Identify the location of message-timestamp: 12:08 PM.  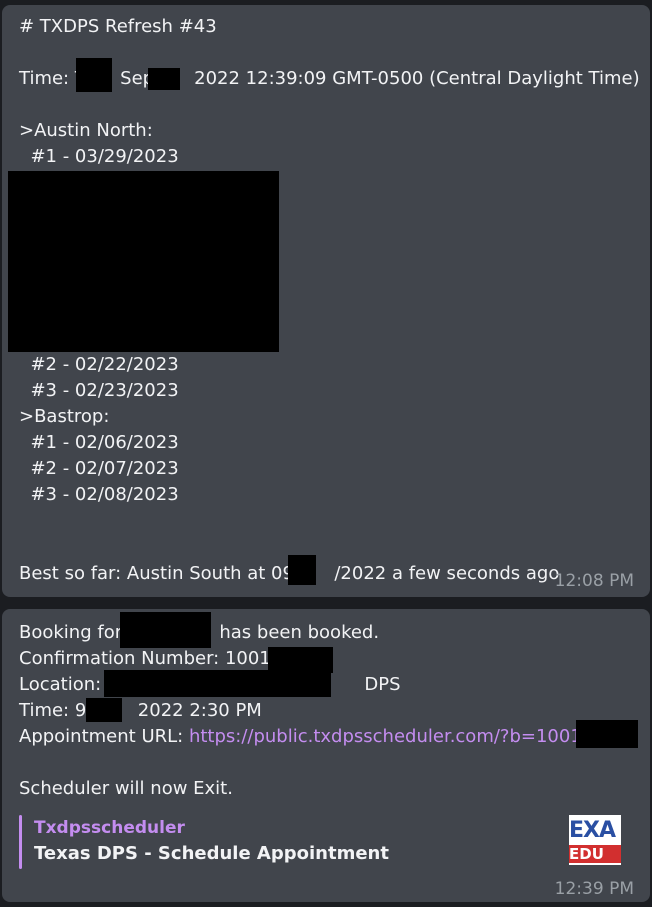
(594, 581).